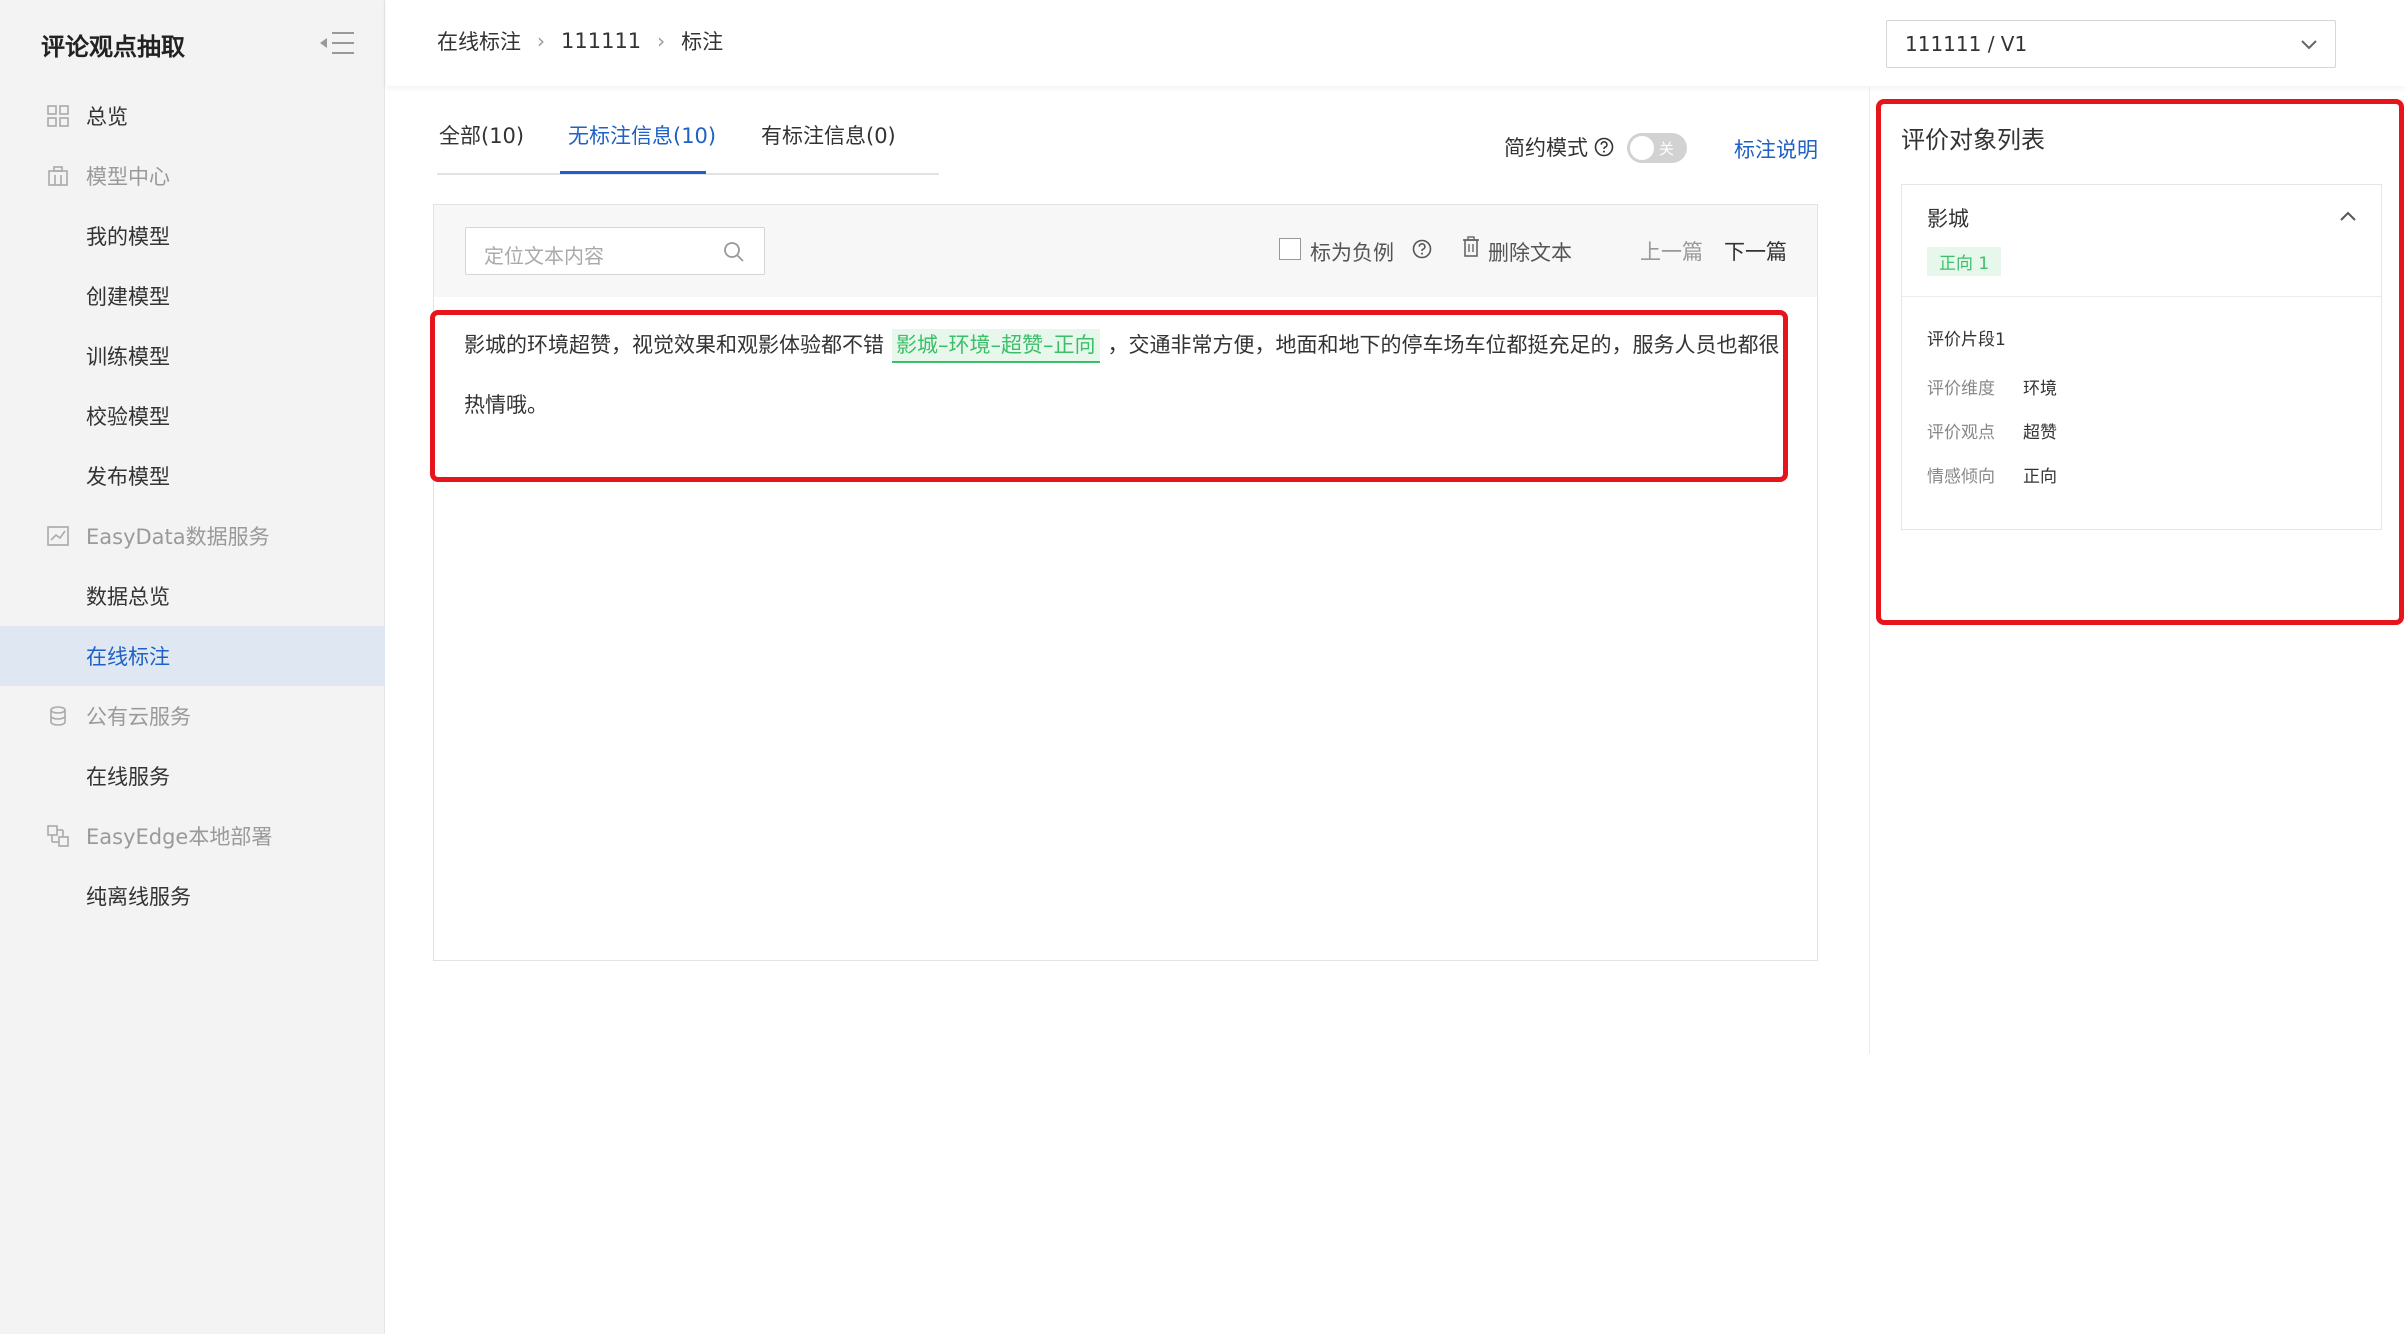 The width and height of the screenshot is (2406, 1334). What do you see at coordinates (337, 43) in the screenshot?
I see `collapse-menu-icon` at bounding box center [337, 43].